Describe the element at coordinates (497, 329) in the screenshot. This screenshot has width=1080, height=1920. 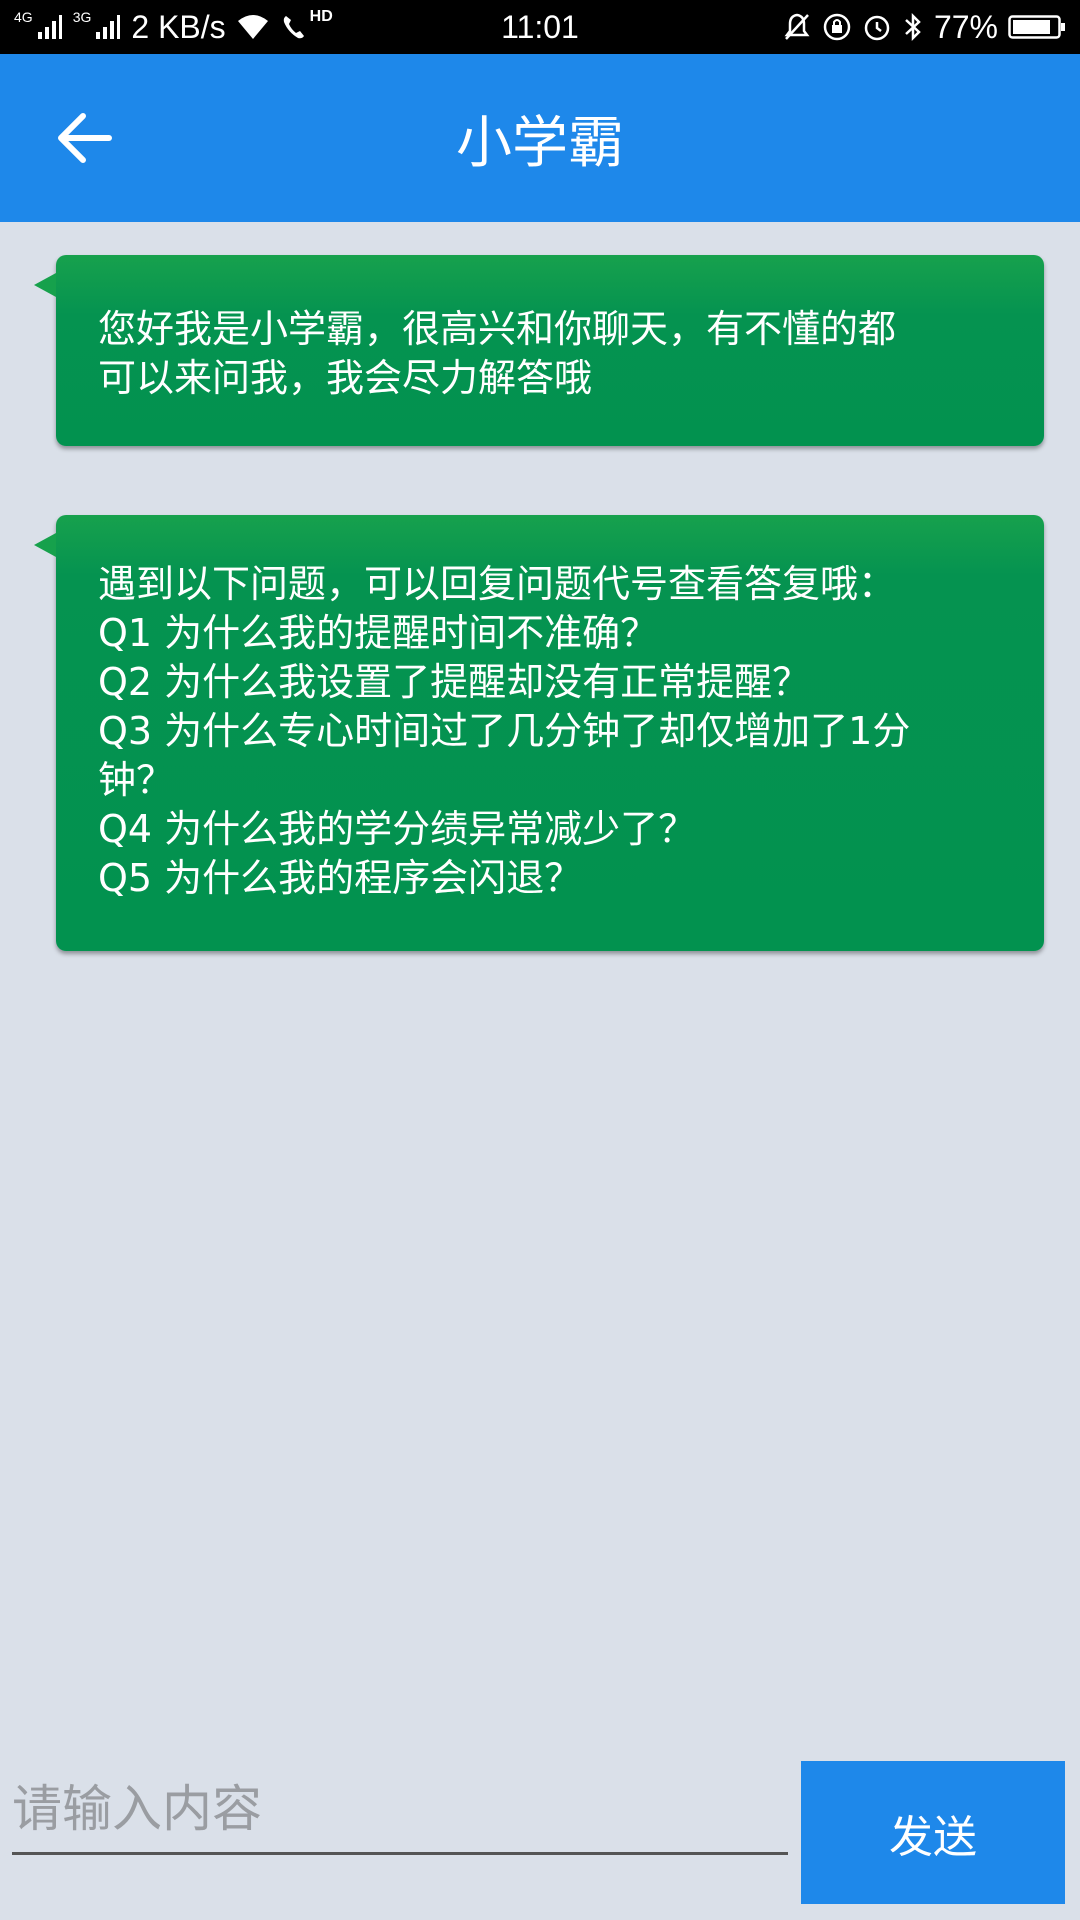
I see `message-line: 您好我是小学霸，很高兴和你聊天，有不懂的都` at that location.